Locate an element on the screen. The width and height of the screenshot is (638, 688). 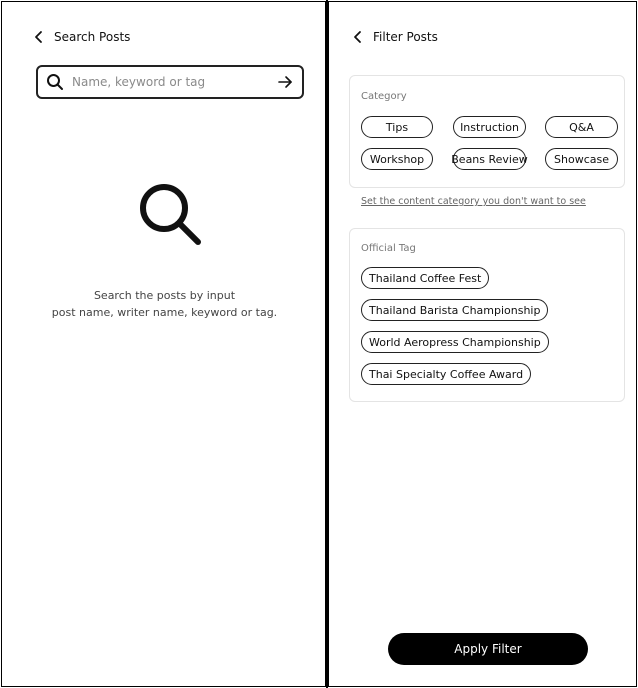
category-title: Category is located at coordinates (384, 96).